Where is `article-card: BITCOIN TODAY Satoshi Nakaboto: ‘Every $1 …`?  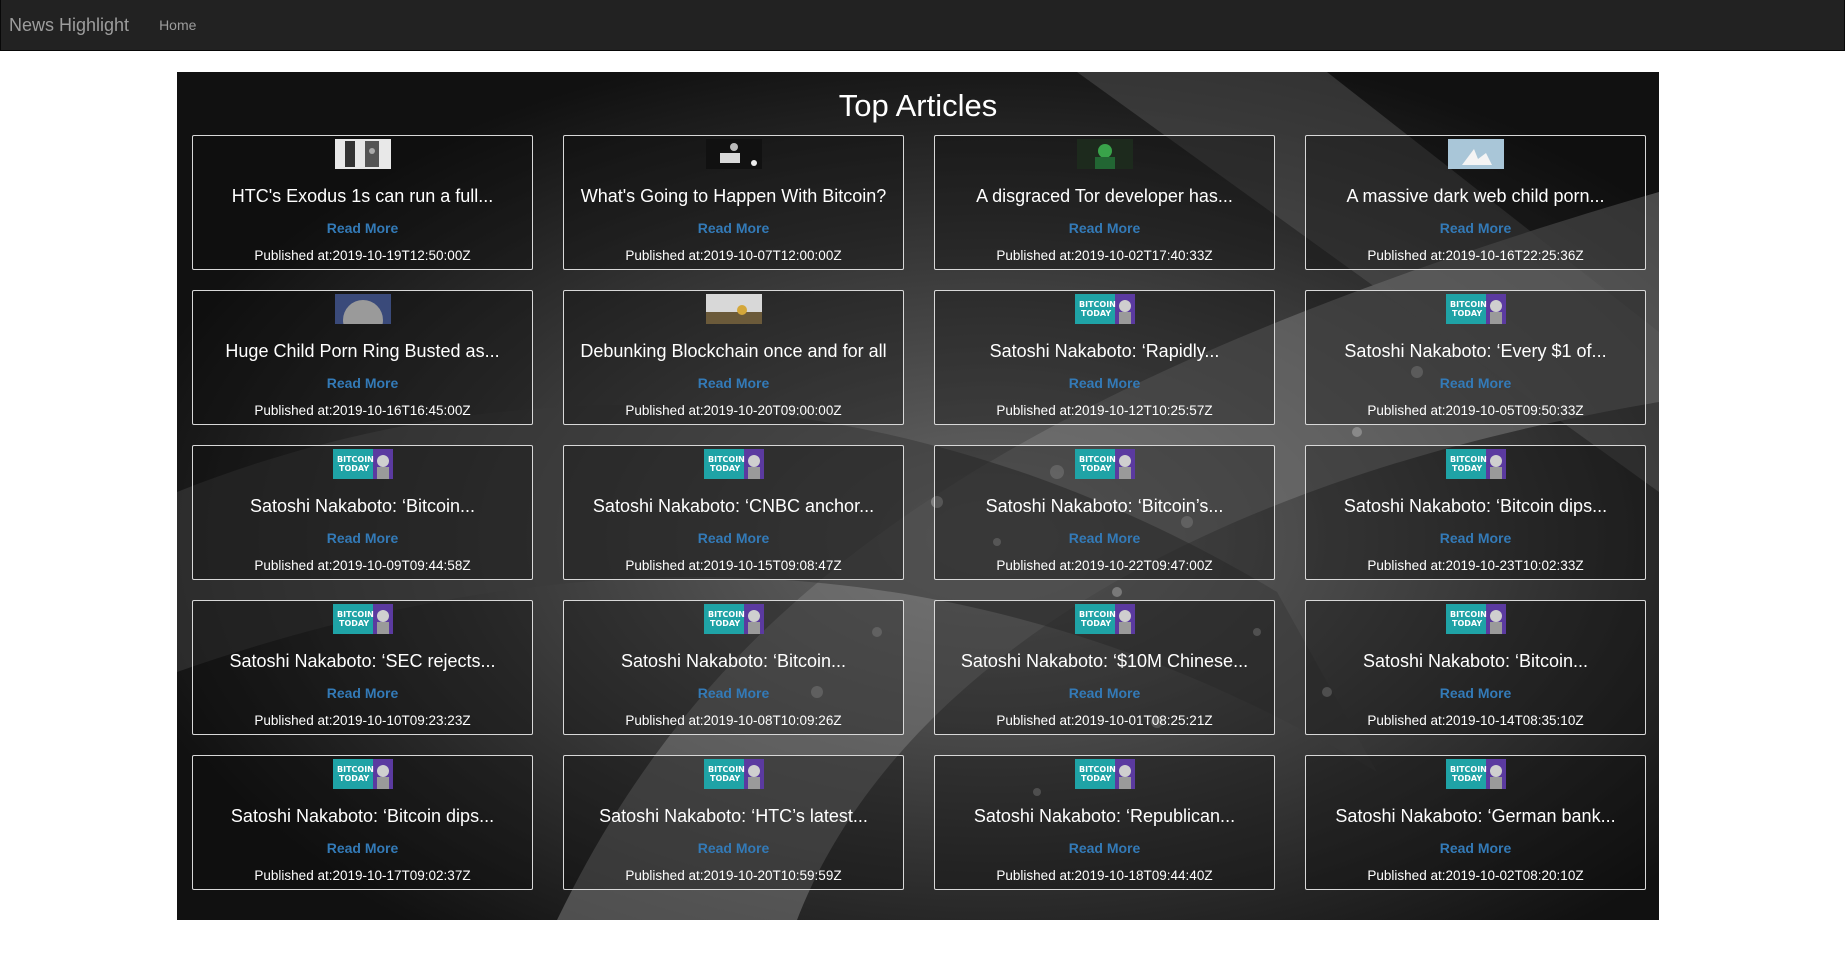
article-card: BITCOIN TODAY Satoshi Nakaboto: ‘Every $1 … is located at coordinates (1475, 357).